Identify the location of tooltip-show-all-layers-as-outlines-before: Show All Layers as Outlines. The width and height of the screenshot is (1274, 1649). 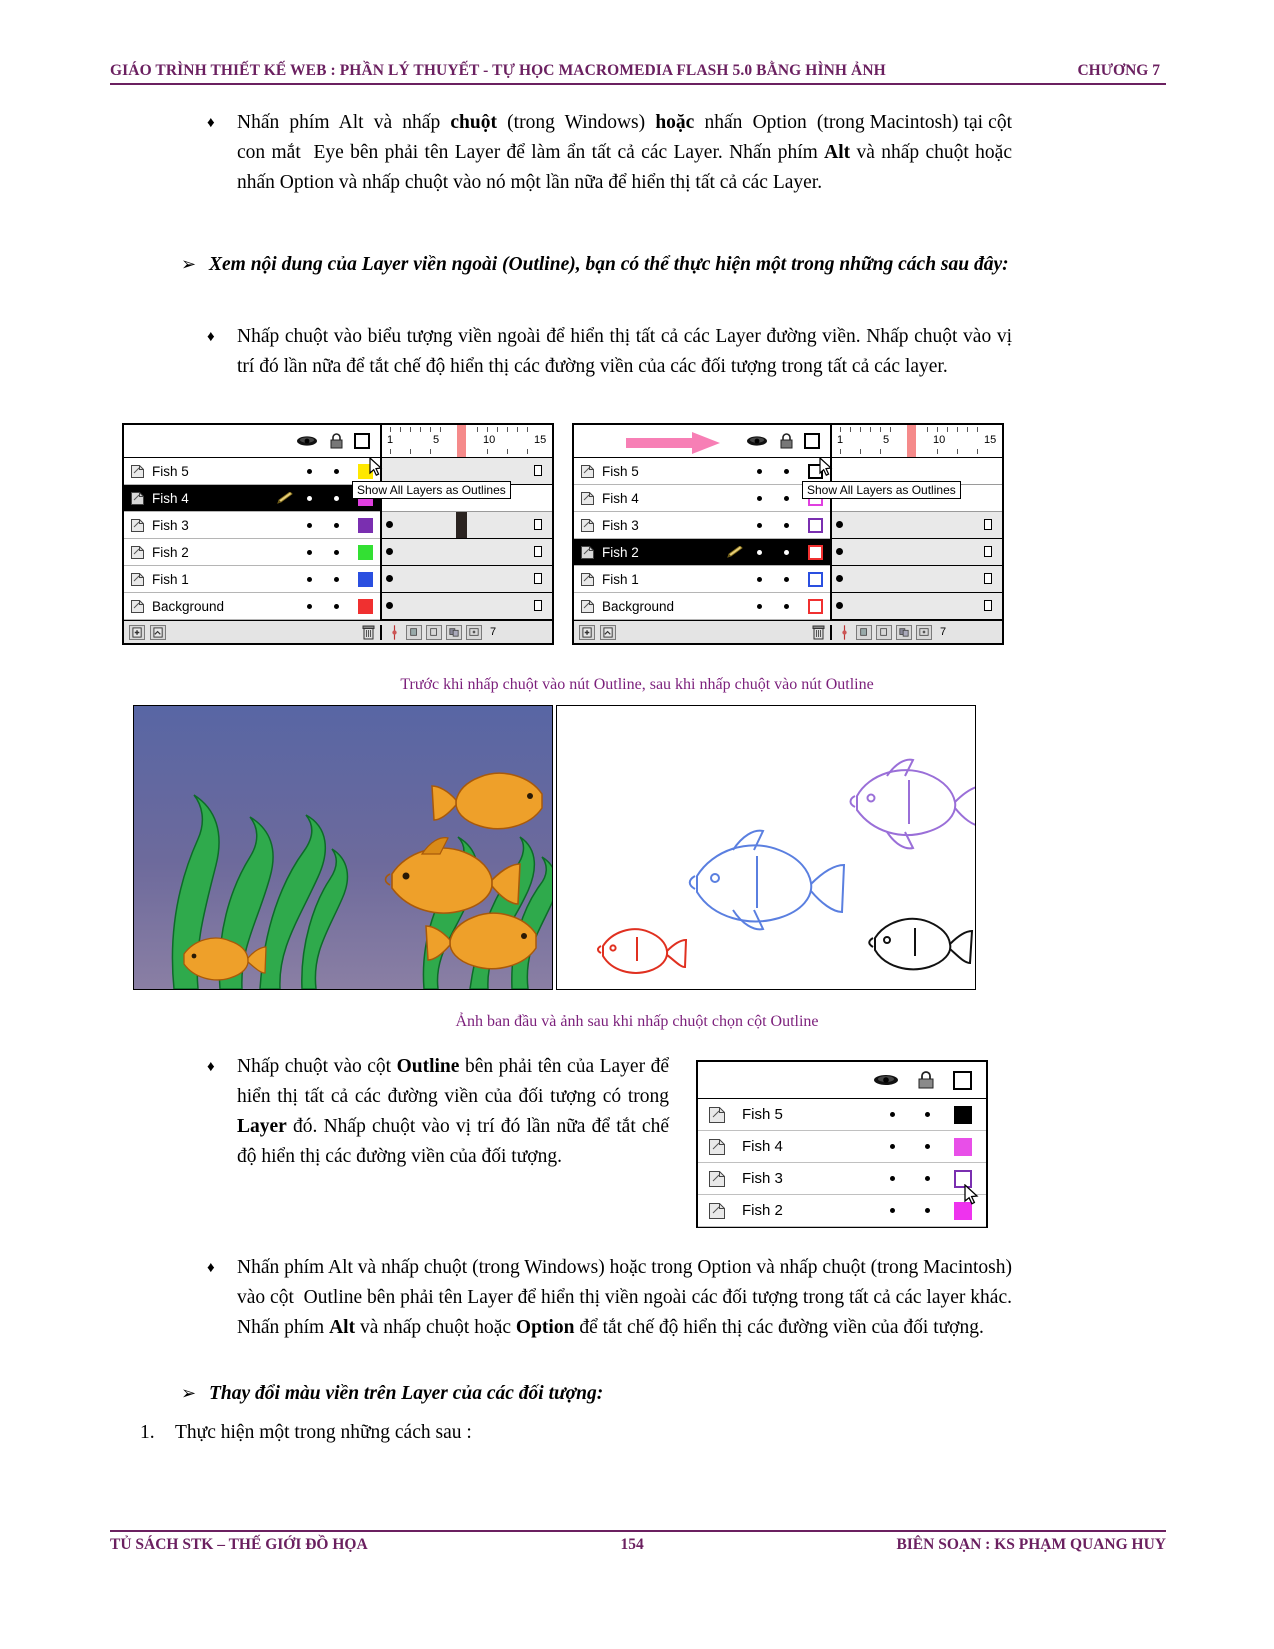
(431, 490).